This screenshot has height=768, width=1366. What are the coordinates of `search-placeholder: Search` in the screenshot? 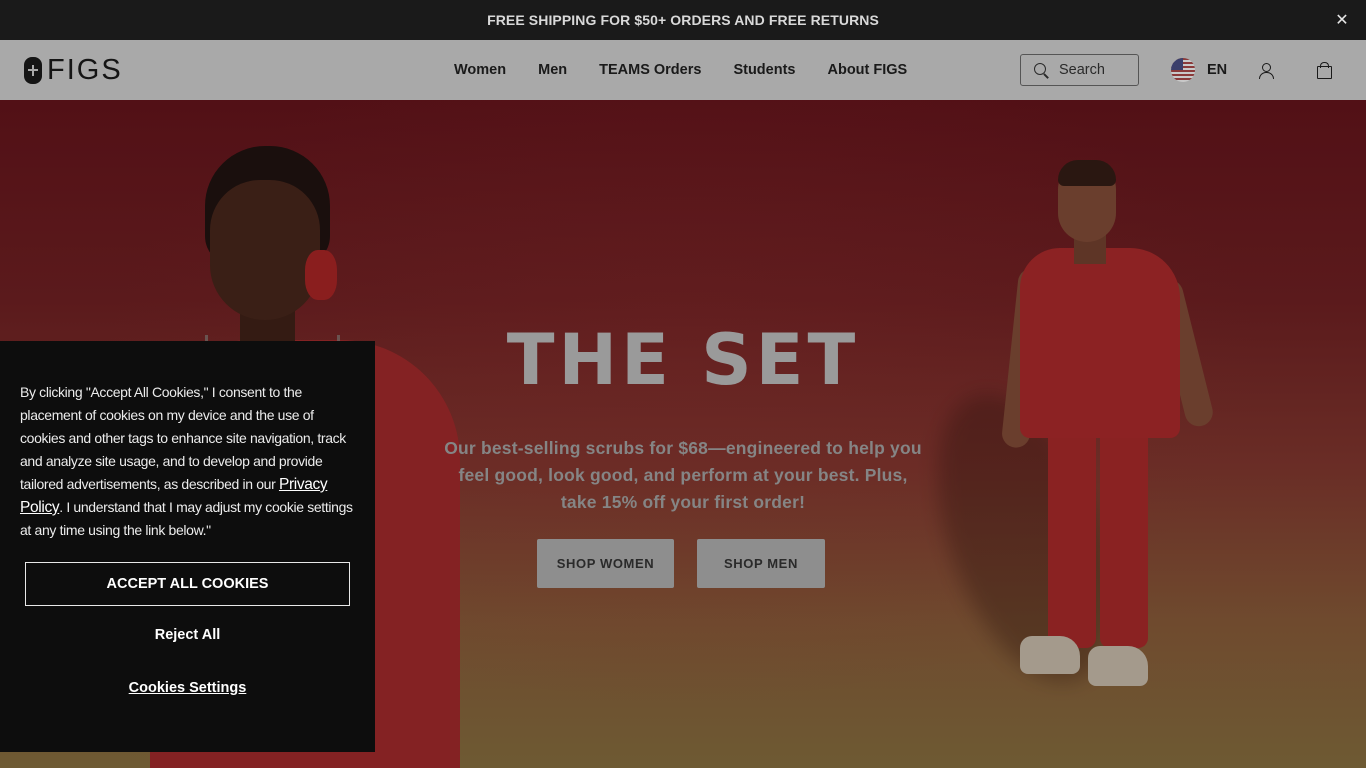 It's located at (1082, 70).